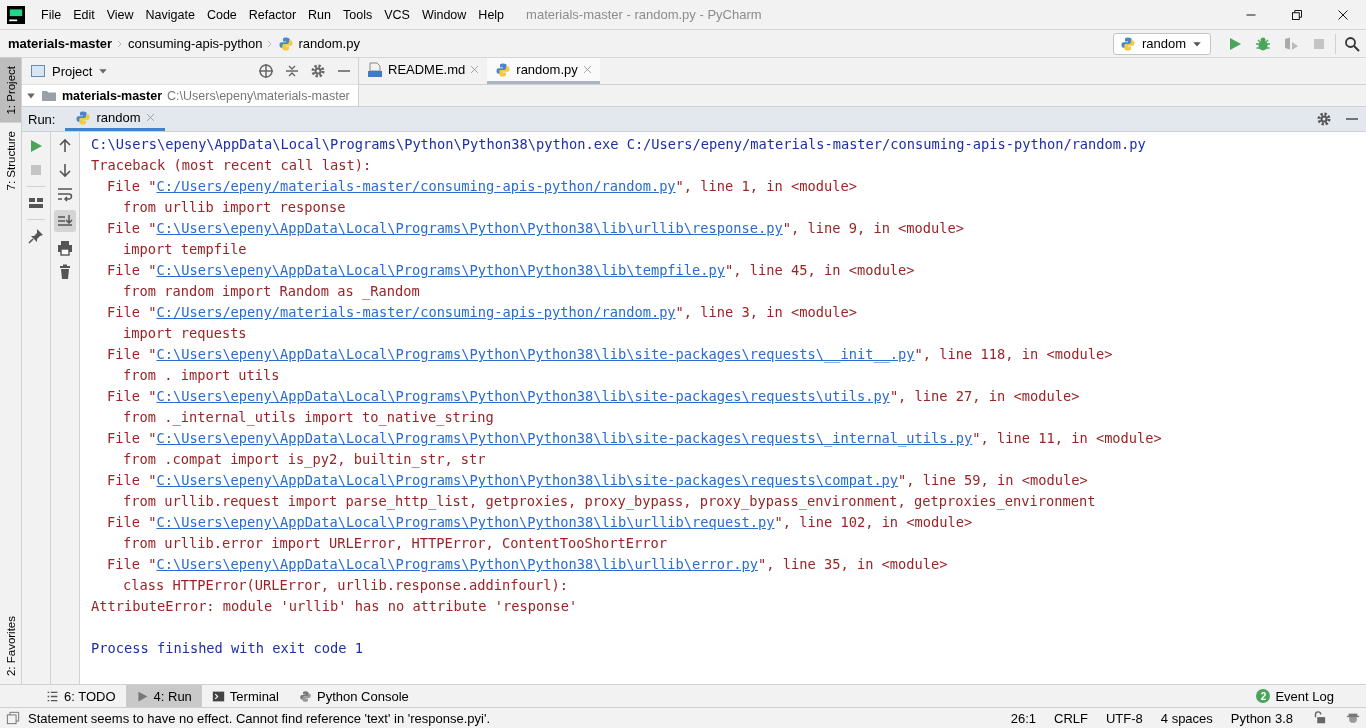  I want to click on menu-item: Tools, so click(358, 14).